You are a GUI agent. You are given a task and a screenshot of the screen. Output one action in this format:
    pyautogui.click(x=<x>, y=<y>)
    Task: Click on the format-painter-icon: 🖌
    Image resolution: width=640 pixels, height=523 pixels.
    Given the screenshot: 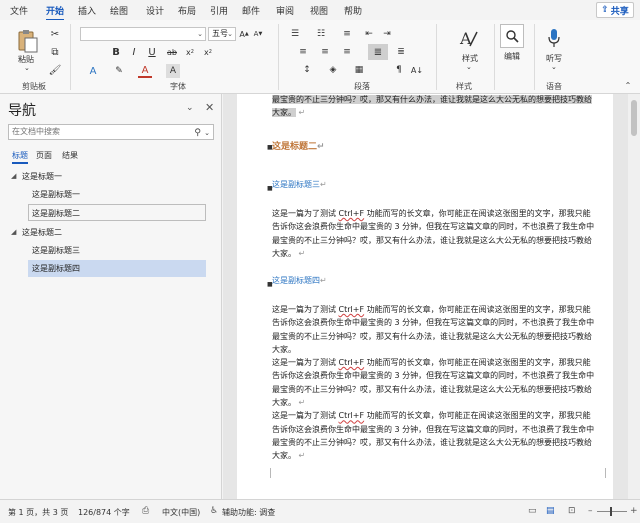 What is the action you would take?
    pyautogui.click(x=55, y=70)
    